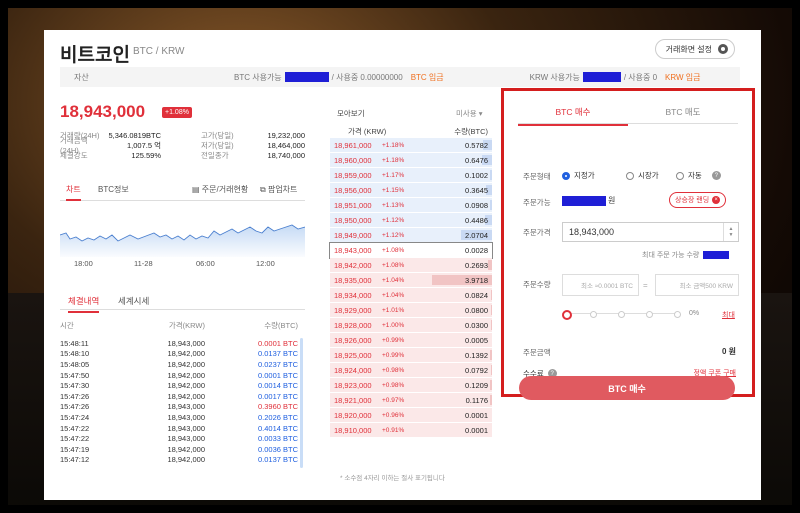  Describe the element at coordinates (411, 205) in the screenshot. I see `orderbook-row: 18,951,000 +1.13% 0.0908` at that location.